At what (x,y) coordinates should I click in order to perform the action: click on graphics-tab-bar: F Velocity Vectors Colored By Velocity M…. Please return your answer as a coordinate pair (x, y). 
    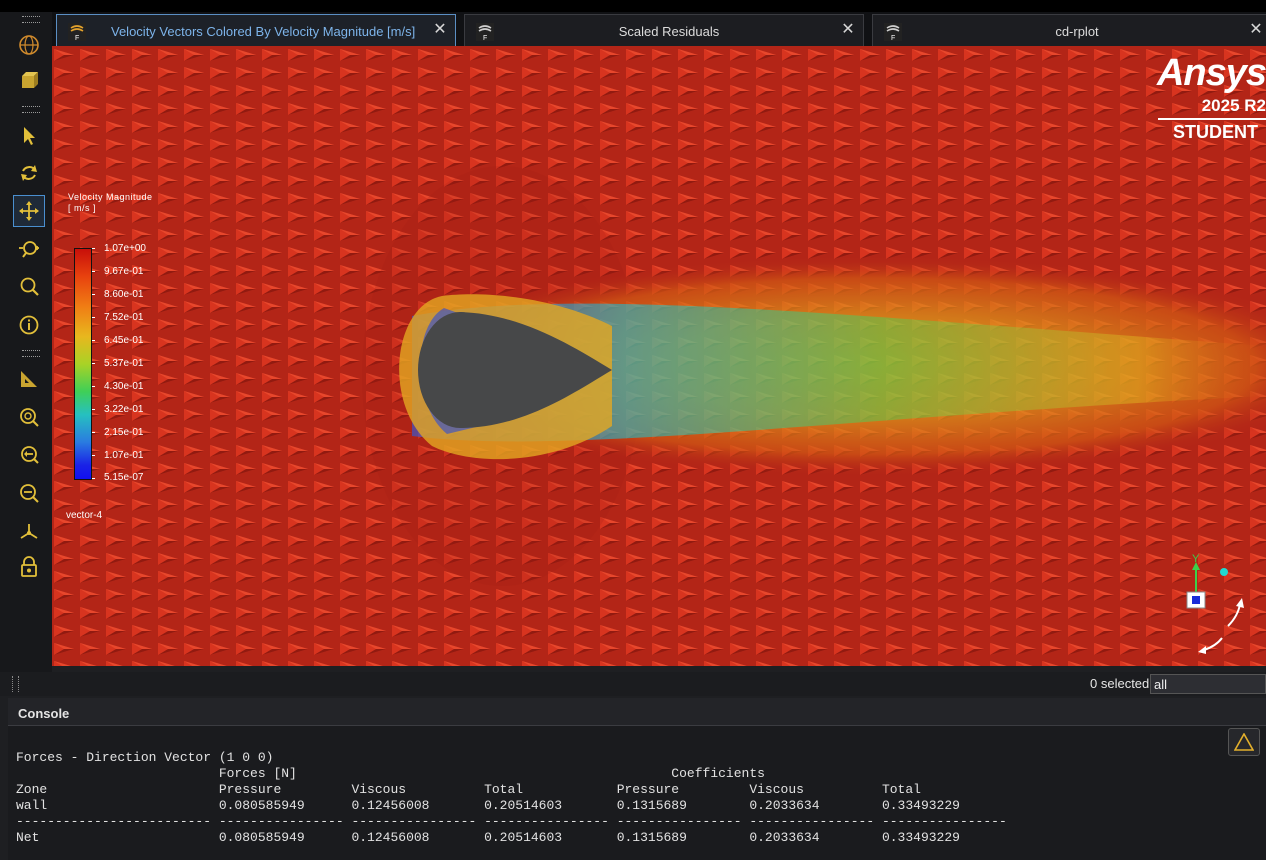
    Looking at the image, I should click on (659, 29).